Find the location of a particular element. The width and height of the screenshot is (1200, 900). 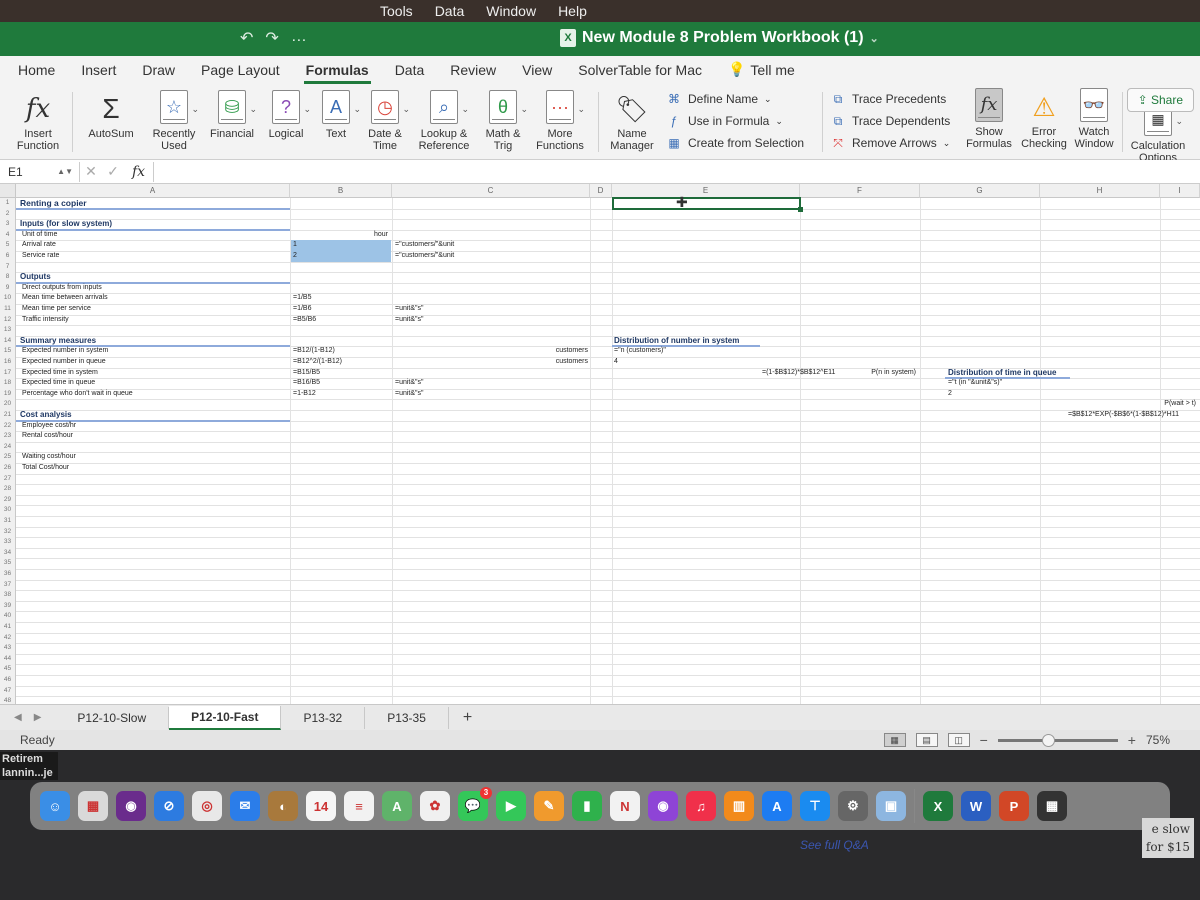

cell-a5: Arrival rate is located at coordinates (39, 245).